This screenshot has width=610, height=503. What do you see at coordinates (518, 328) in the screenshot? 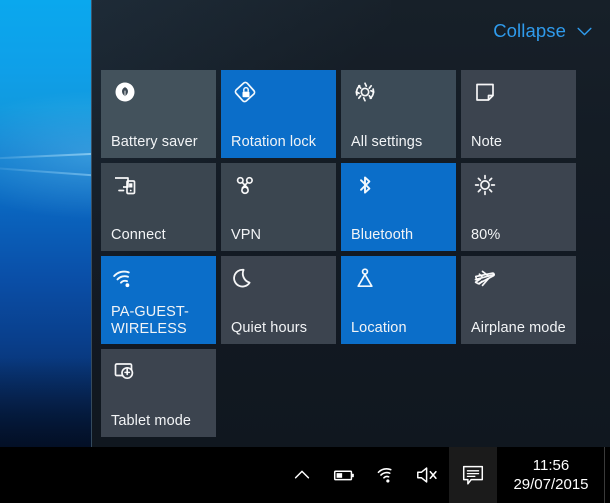
I see `tile-label-airplane-mode: Airplane mode` at bounding box center [518, 328].